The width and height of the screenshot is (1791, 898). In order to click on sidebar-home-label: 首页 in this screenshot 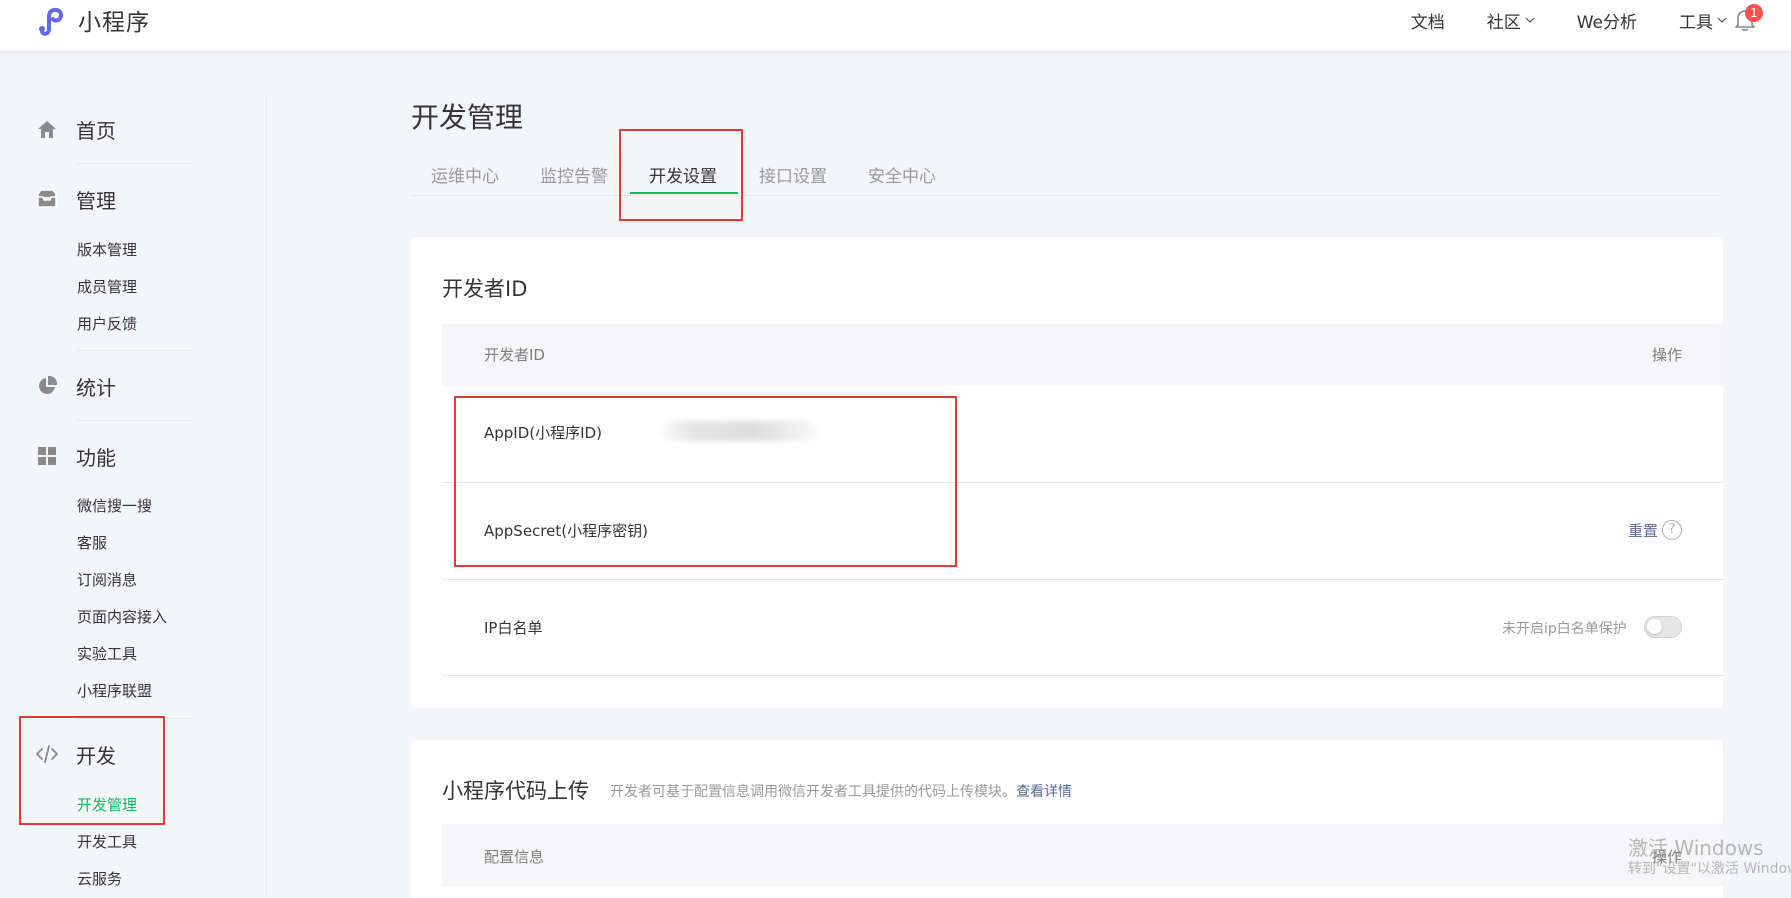, I will do `click(96, 130)`.